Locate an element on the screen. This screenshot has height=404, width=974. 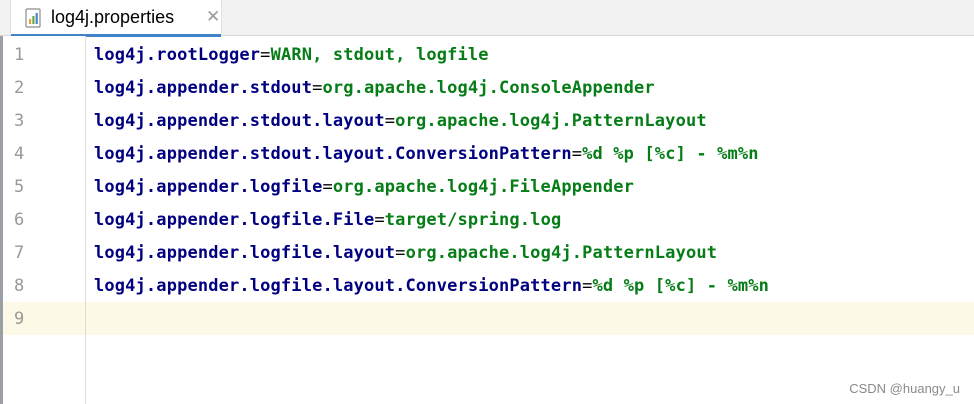
line-number: 7 is located at coordinates (19, 253).